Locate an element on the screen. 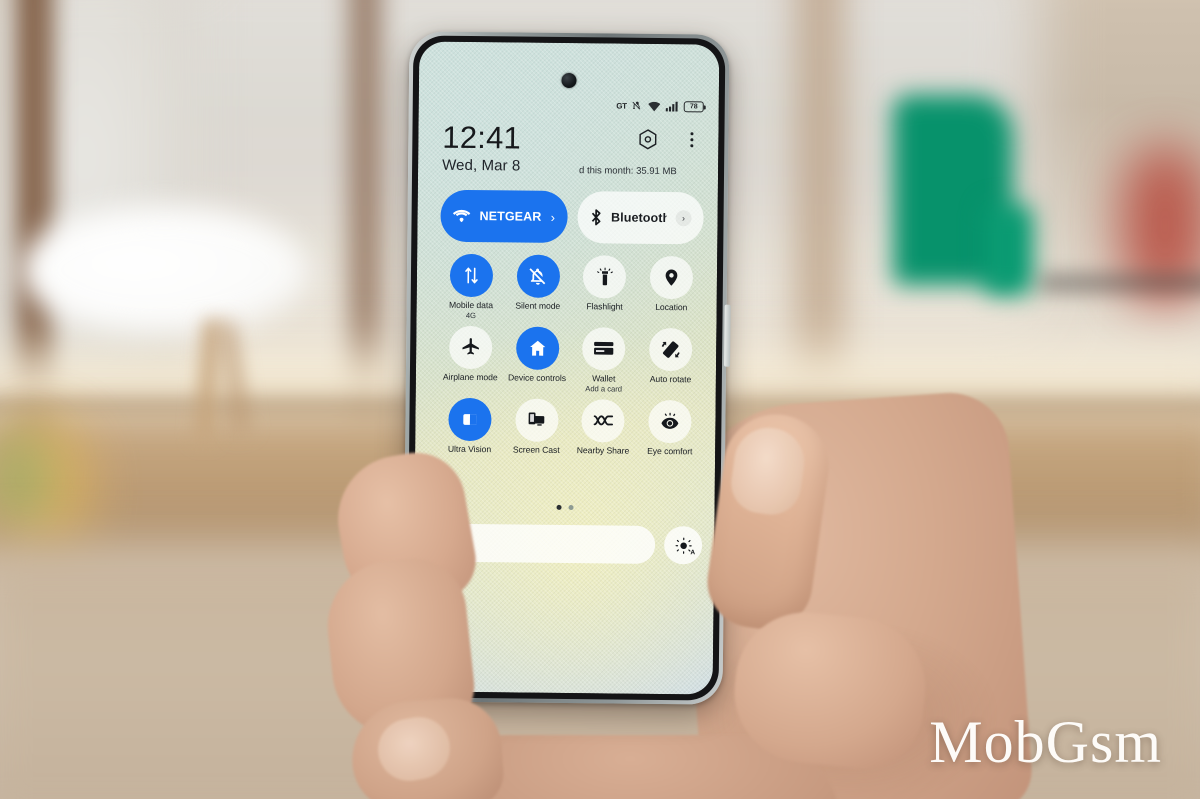  tile-wallet: Wallet Add a card is located at coordinates (603, 360).